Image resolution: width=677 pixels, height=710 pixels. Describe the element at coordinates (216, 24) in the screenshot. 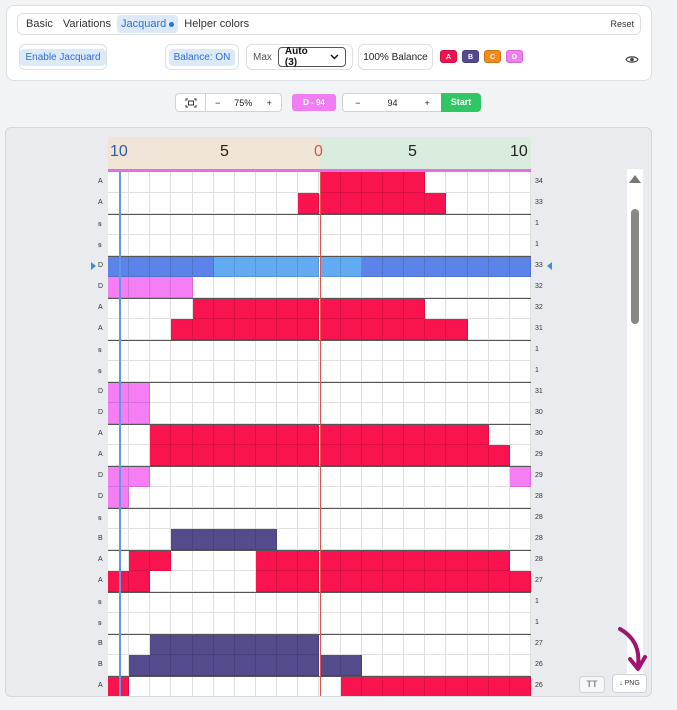

I see `tab-helper-colors: Helper colors` at that location.